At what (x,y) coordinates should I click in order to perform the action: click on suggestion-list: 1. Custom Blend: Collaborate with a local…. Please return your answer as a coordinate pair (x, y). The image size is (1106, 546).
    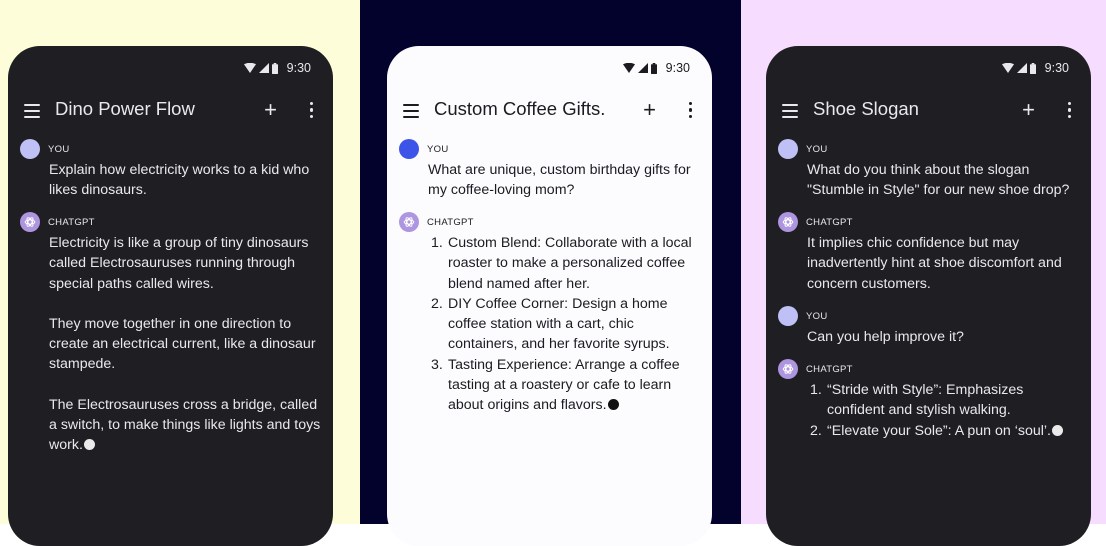
    Looking at the image, I should click on (565, 324).